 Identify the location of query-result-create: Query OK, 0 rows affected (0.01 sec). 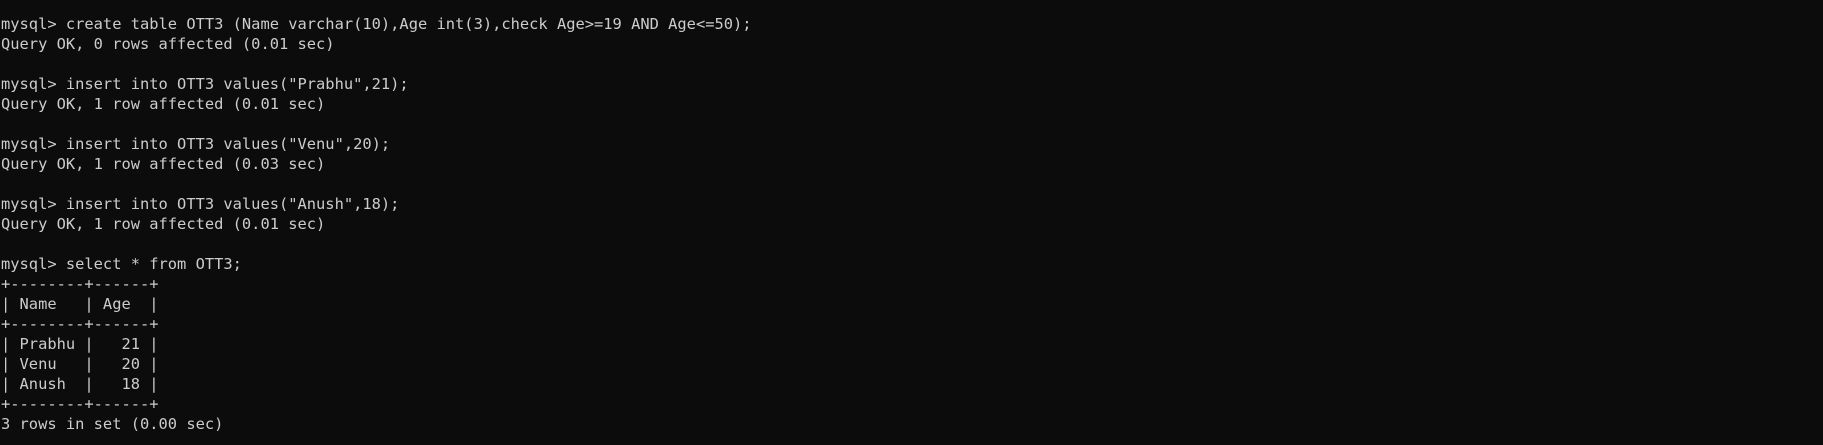
(168, 44).